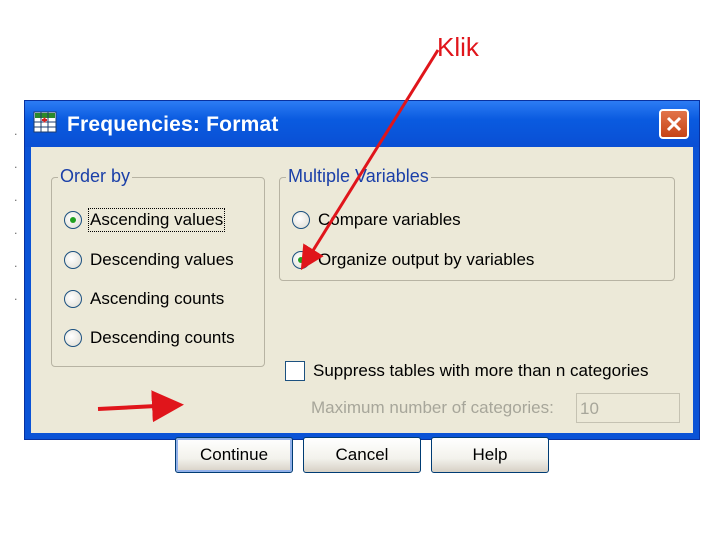 The height and width of the screenshot is (540, 720). I want to click on arrow-to-organize-option, so click(370, 160).